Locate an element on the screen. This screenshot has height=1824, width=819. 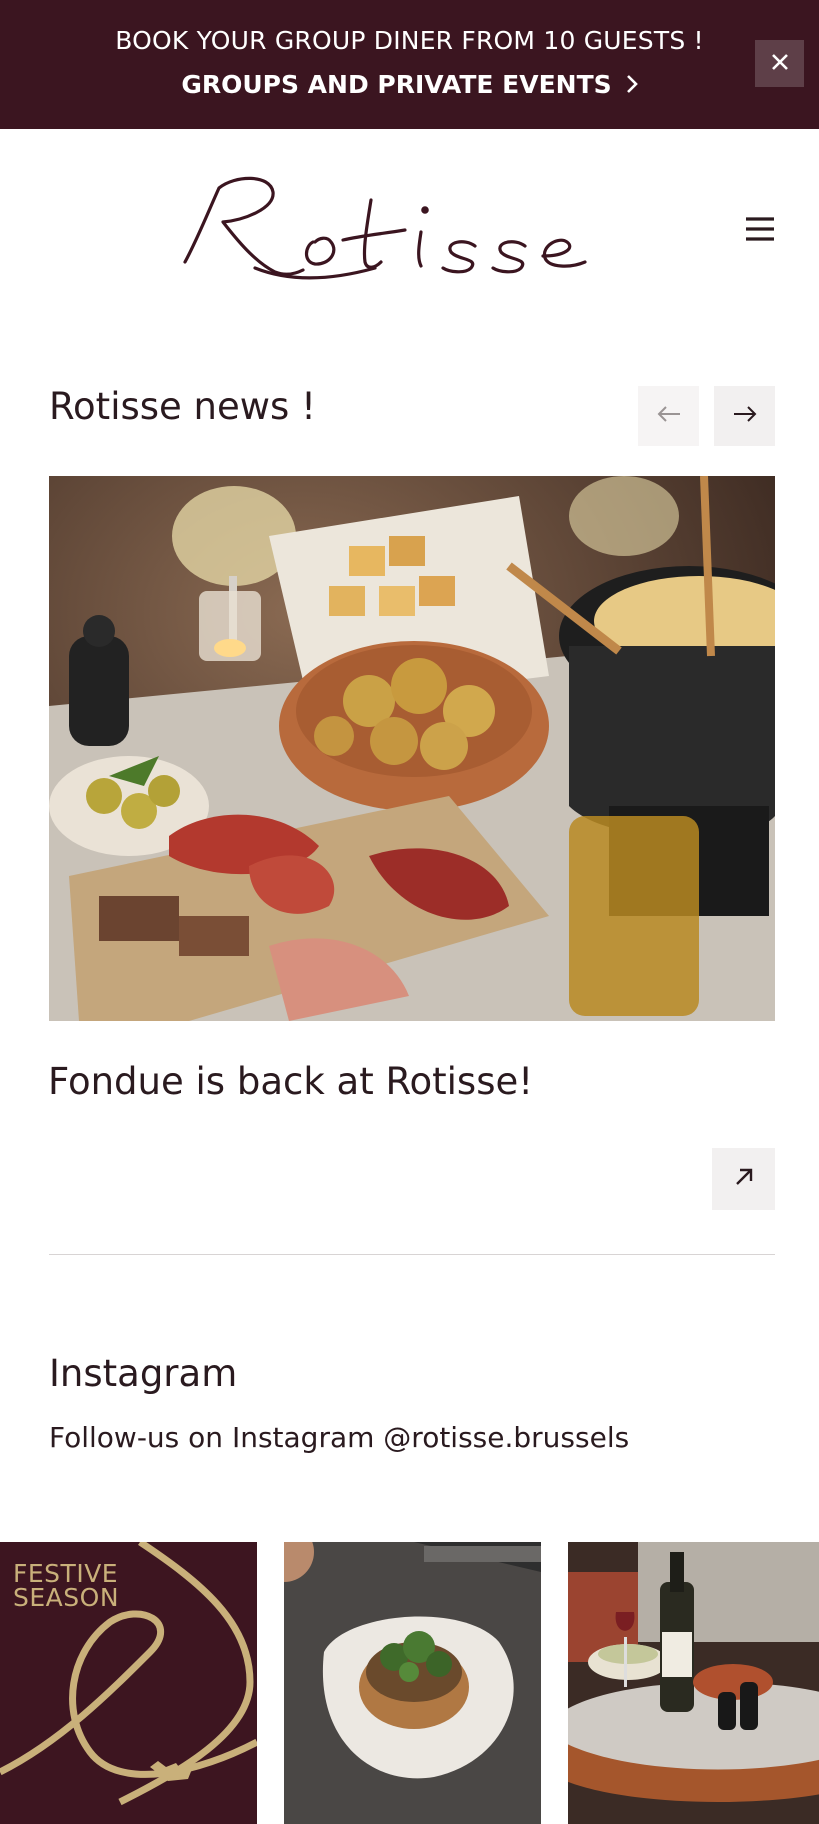
news-prev-button is located at coordinates (668, 416).